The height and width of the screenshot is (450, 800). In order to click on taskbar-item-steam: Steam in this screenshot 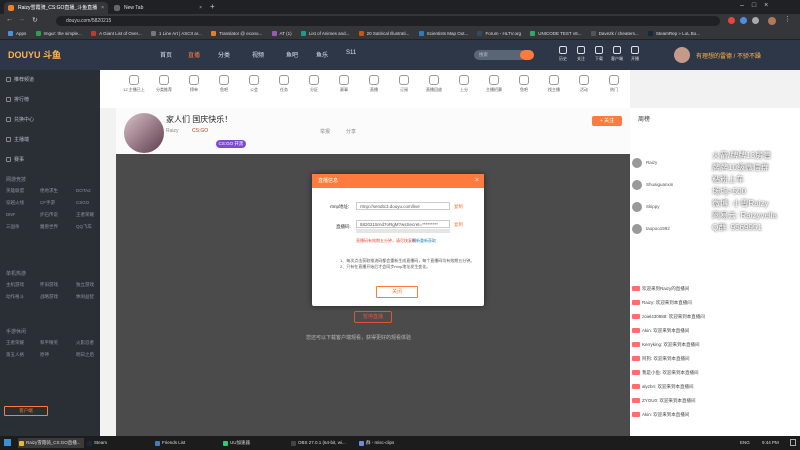, I will do `click(119, 443)`.